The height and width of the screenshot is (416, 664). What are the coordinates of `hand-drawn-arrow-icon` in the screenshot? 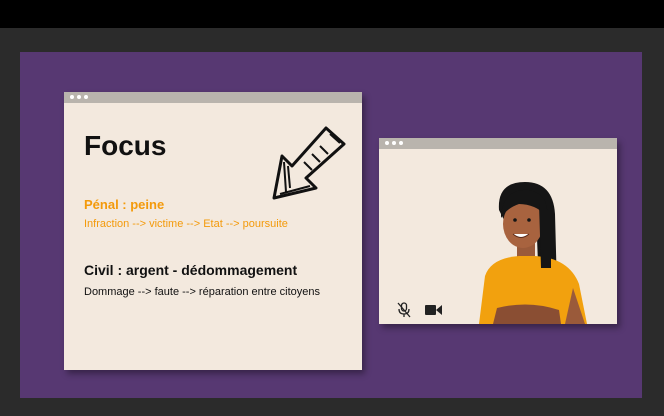 It's located at (309, 163).